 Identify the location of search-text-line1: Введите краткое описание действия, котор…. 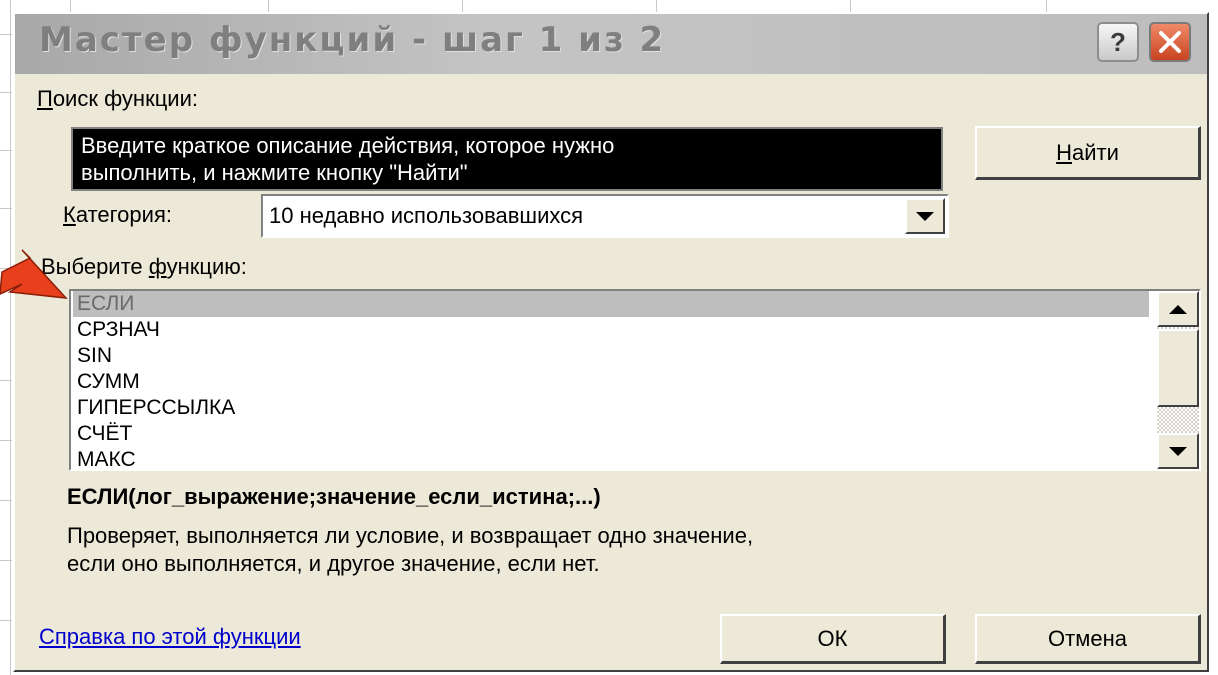
(348, 145).